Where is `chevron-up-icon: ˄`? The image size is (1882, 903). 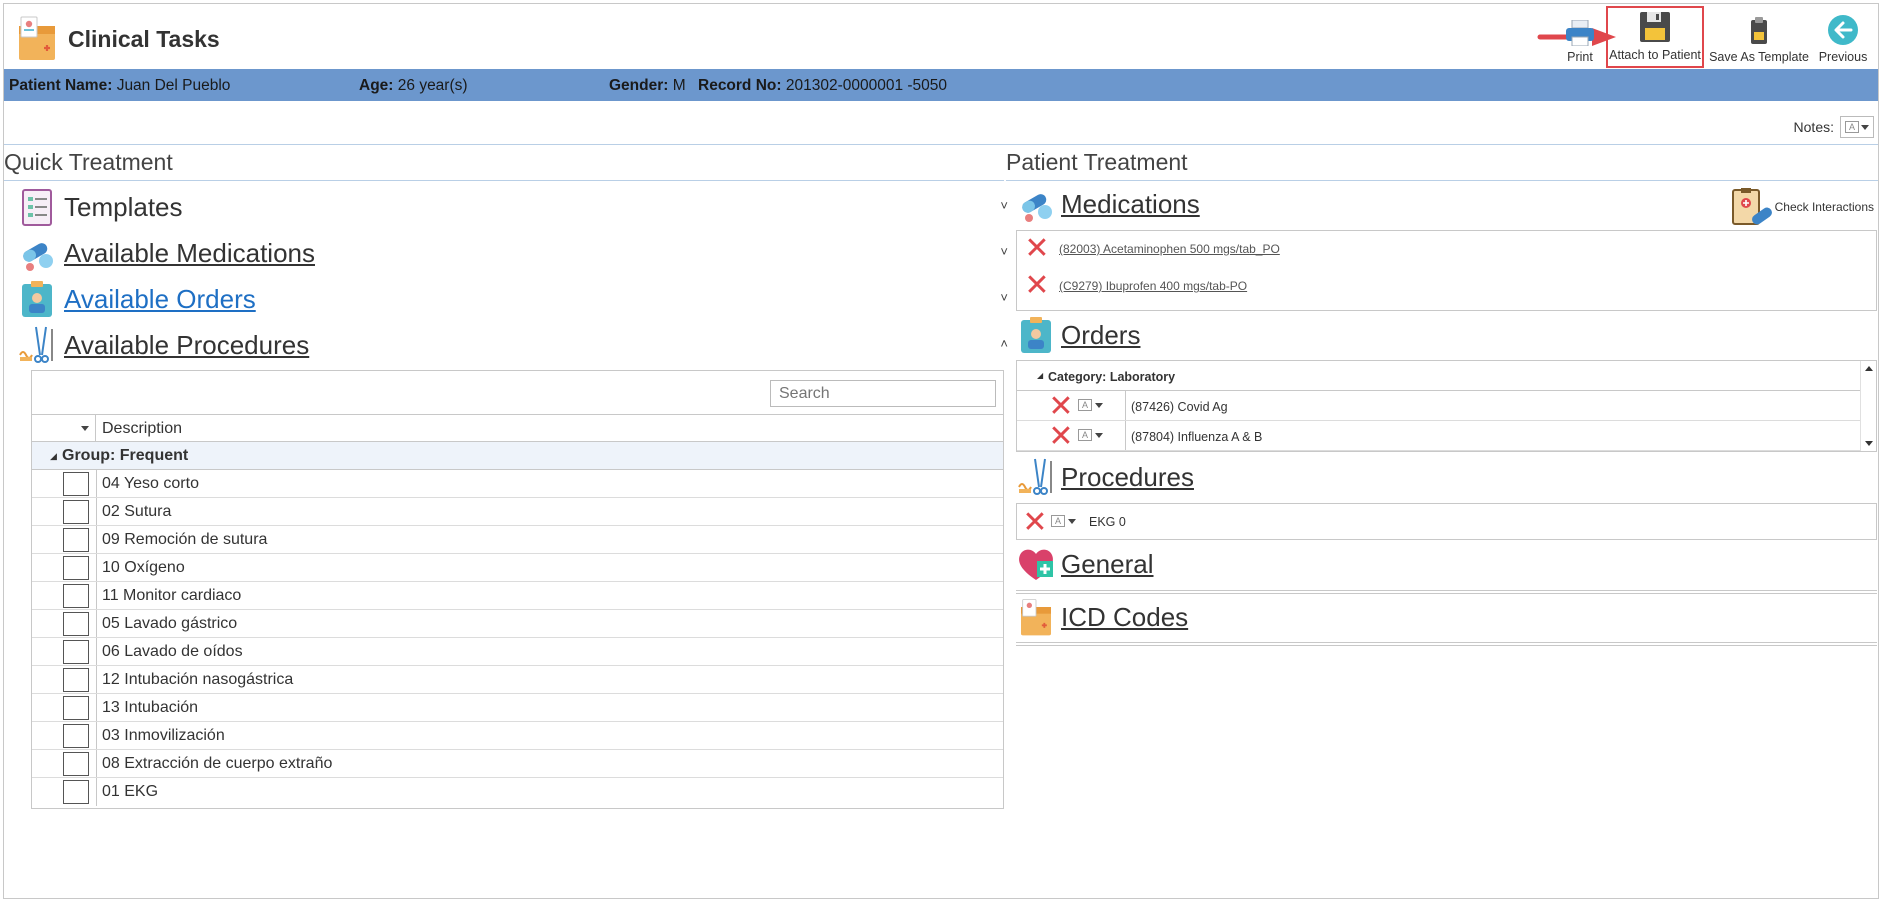
chevron-up-icon: ˄ is located at coordinates (1004, 343).